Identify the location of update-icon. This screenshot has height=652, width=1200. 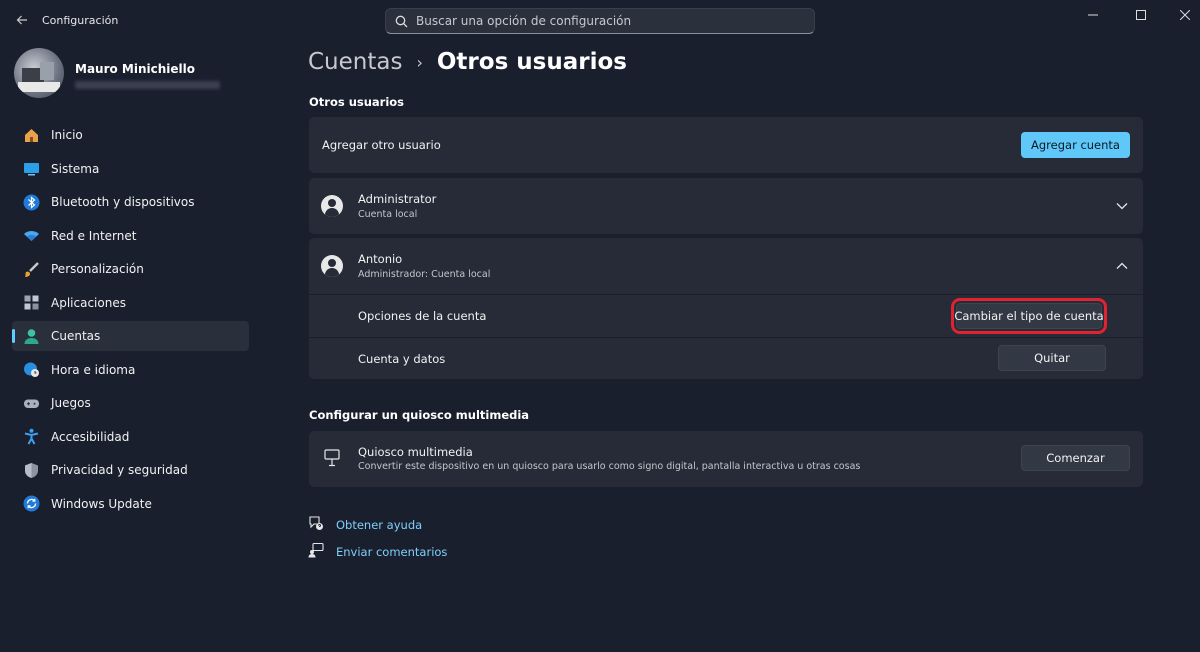
(31, 504).